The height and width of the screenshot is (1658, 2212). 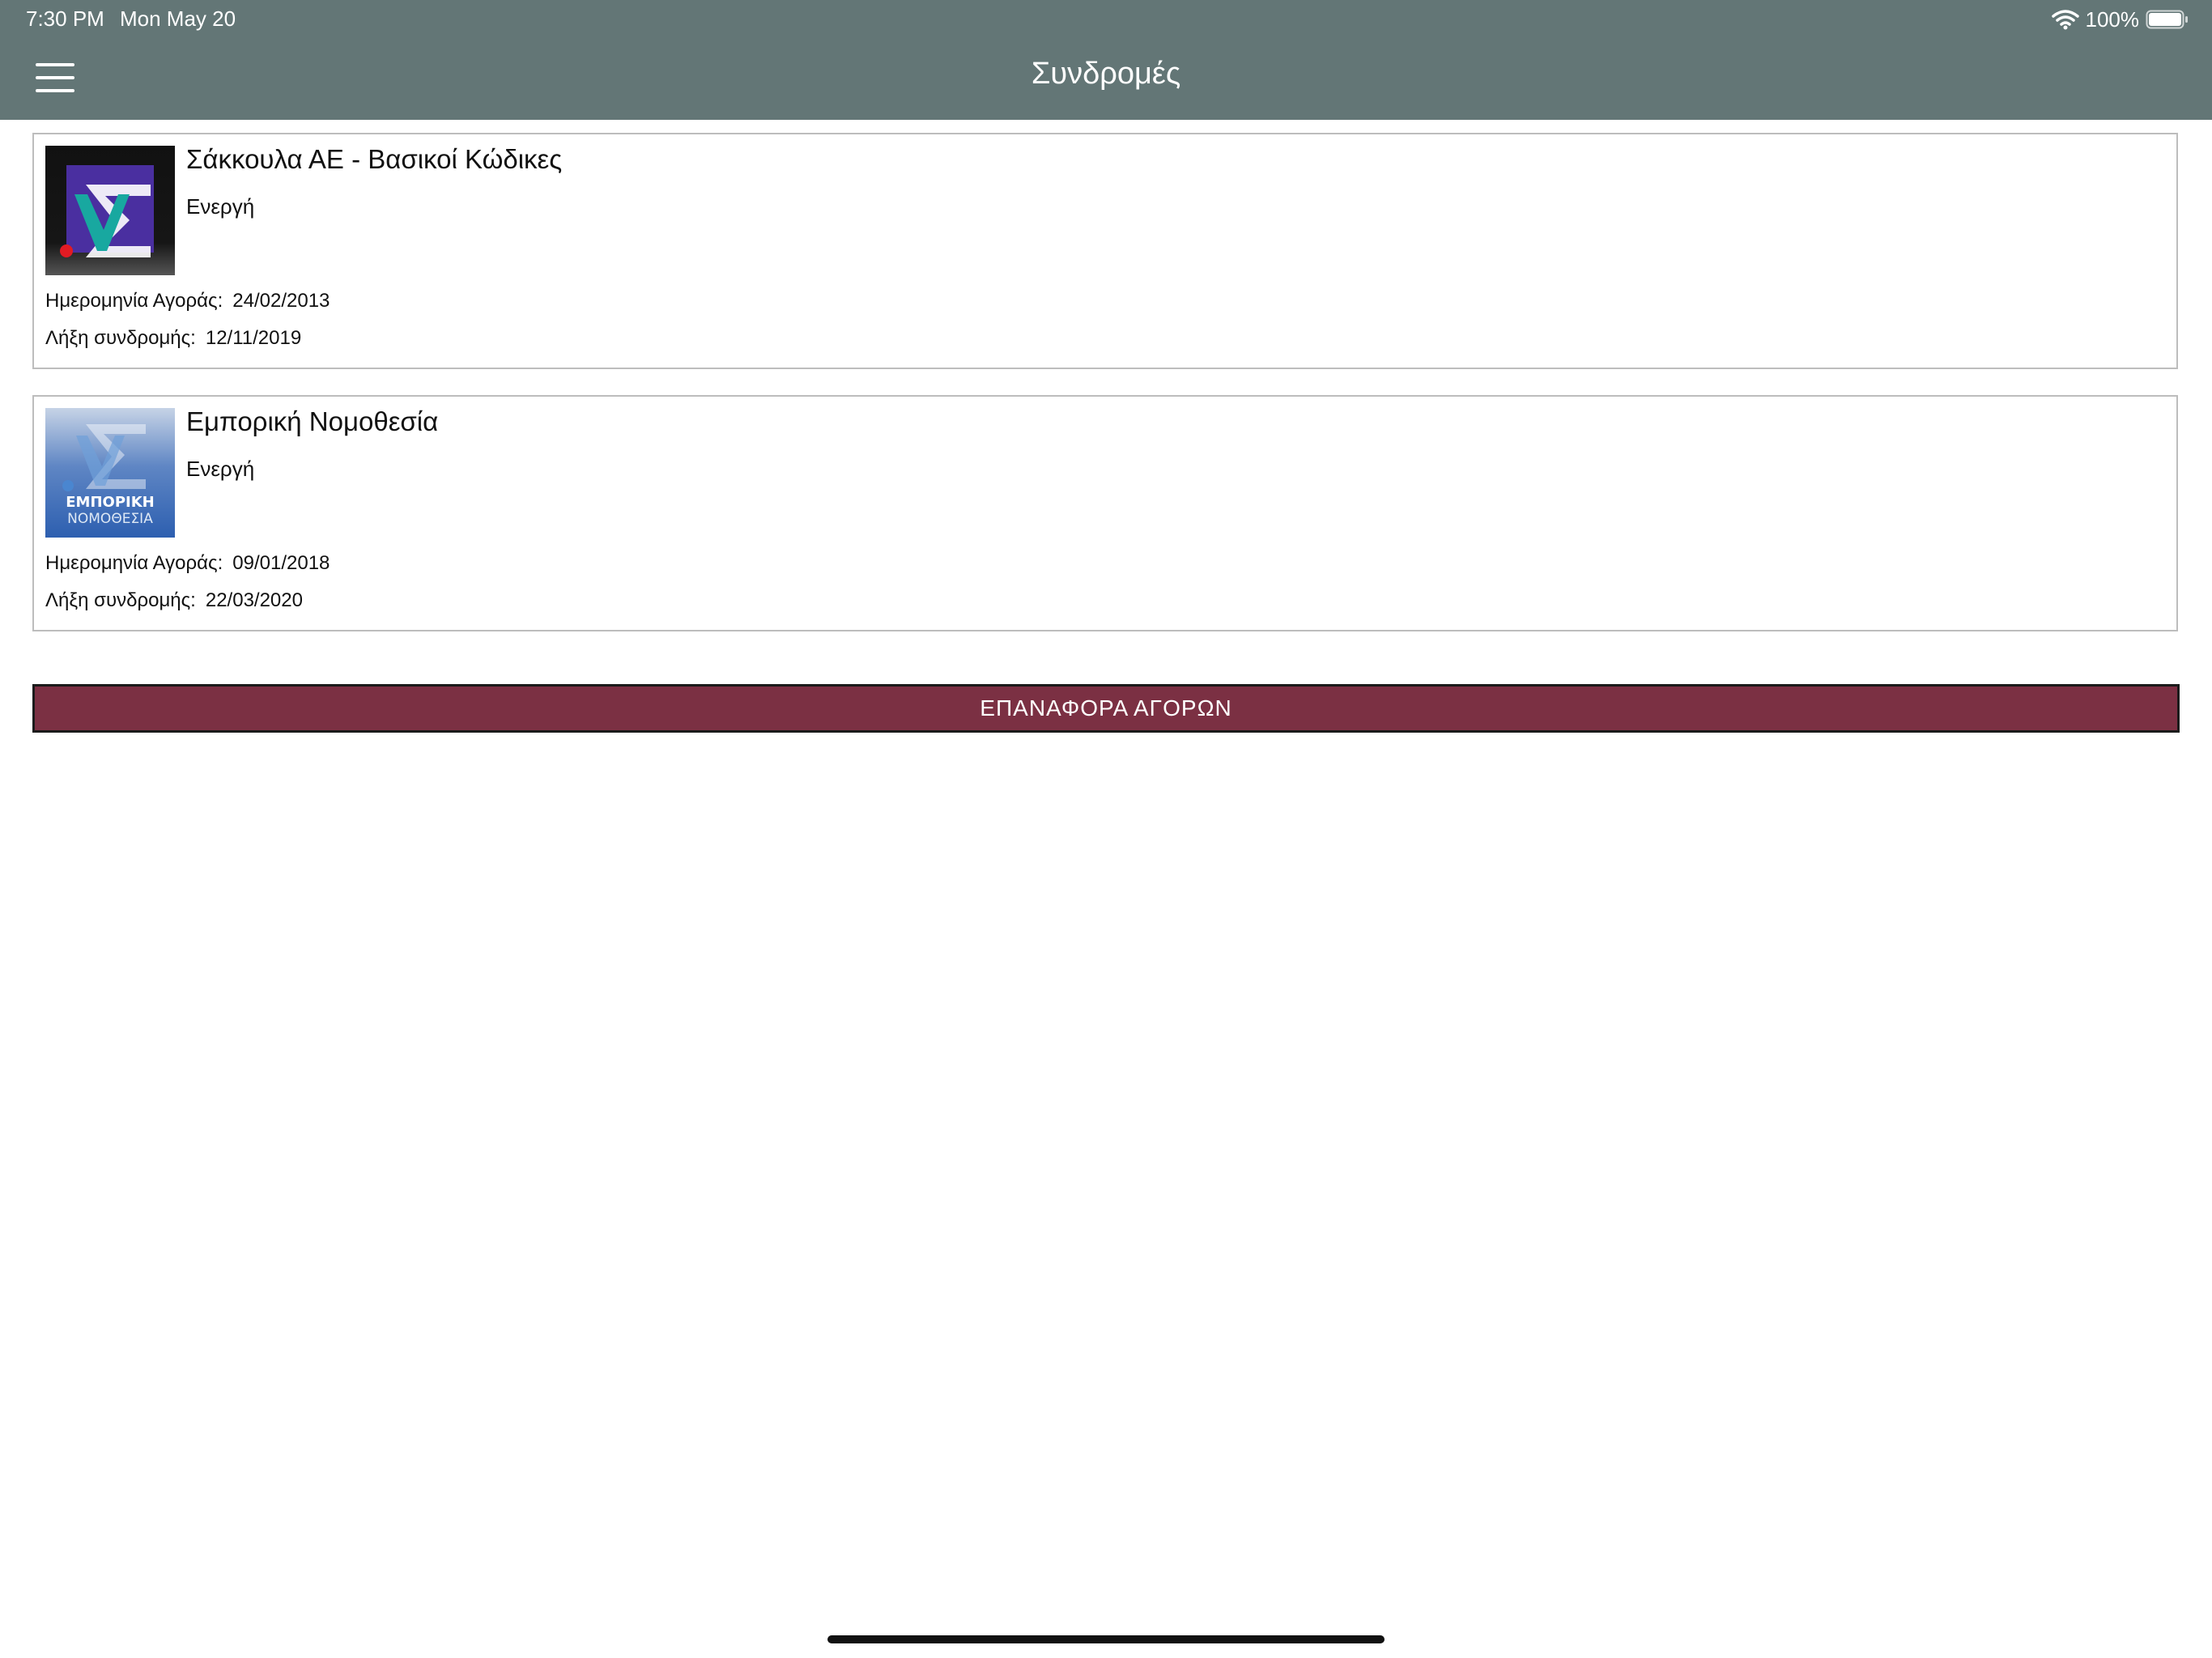 What do you see at coordinates (65, 18) in the screenshot?
I see `status-time: 7:30 PM` at bounding box center [65, 18].